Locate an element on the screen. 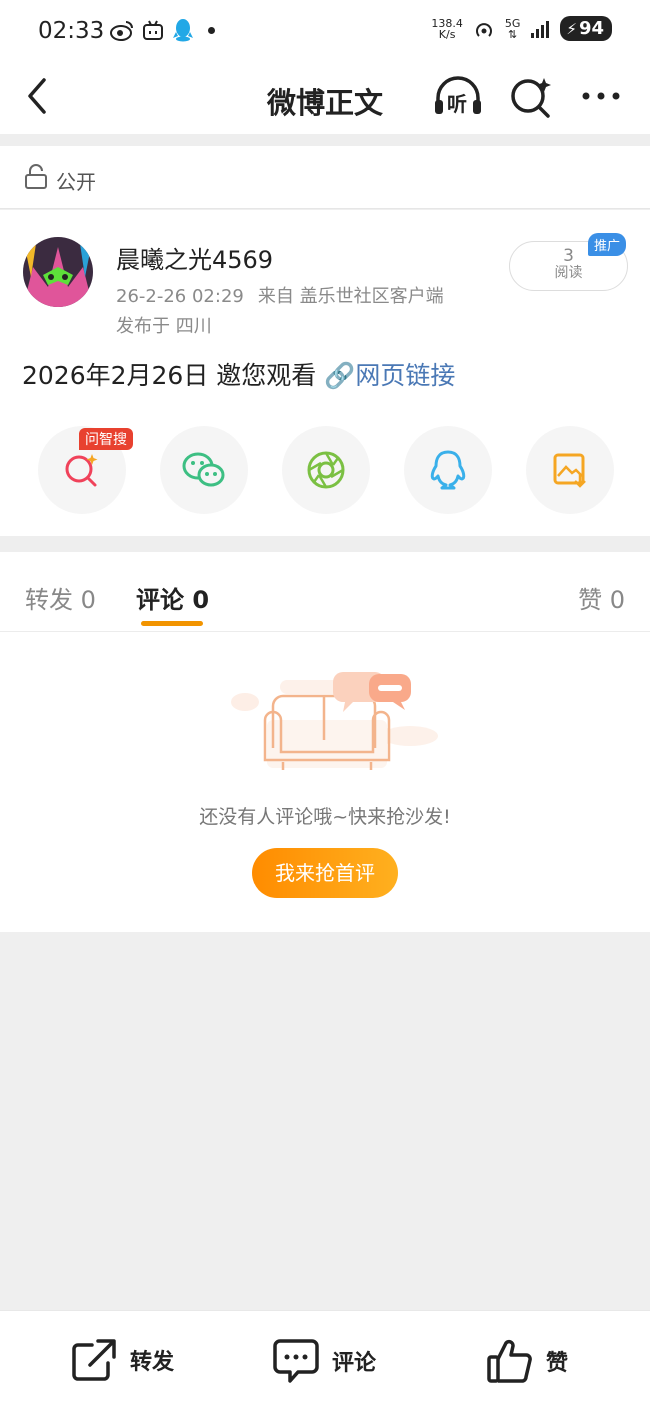 This screenshot has height=1408, width=650. post-time: 26-2-26 02:29 is located at coordinates (180, 296).